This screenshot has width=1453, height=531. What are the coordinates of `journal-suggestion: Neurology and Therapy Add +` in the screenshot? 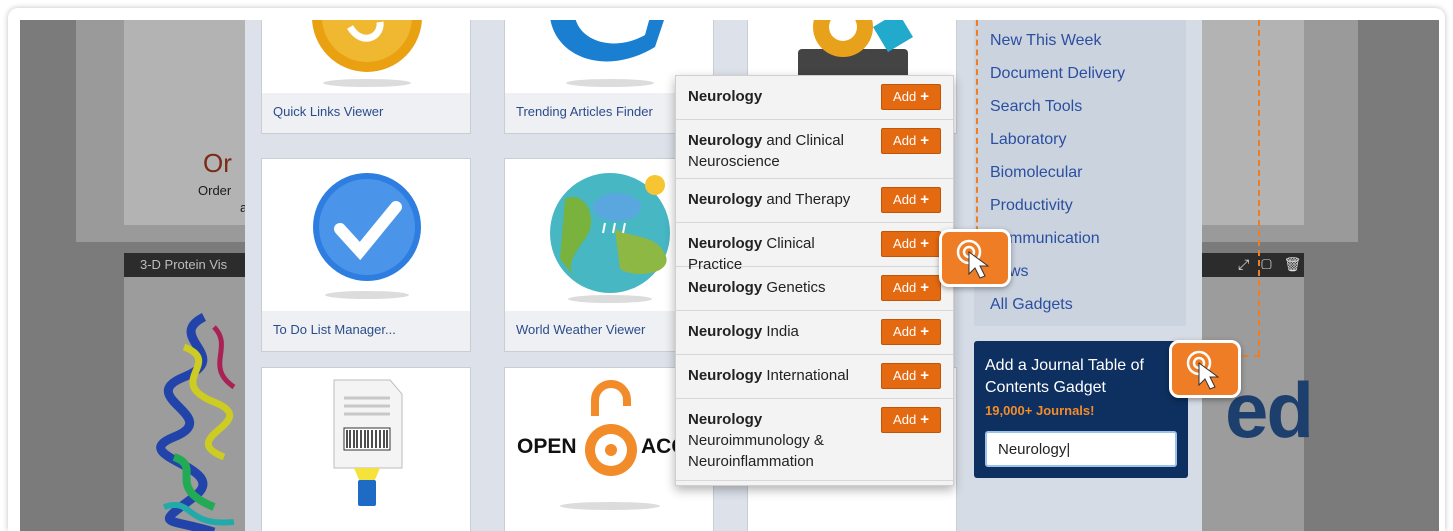 It's located at (814, 201).